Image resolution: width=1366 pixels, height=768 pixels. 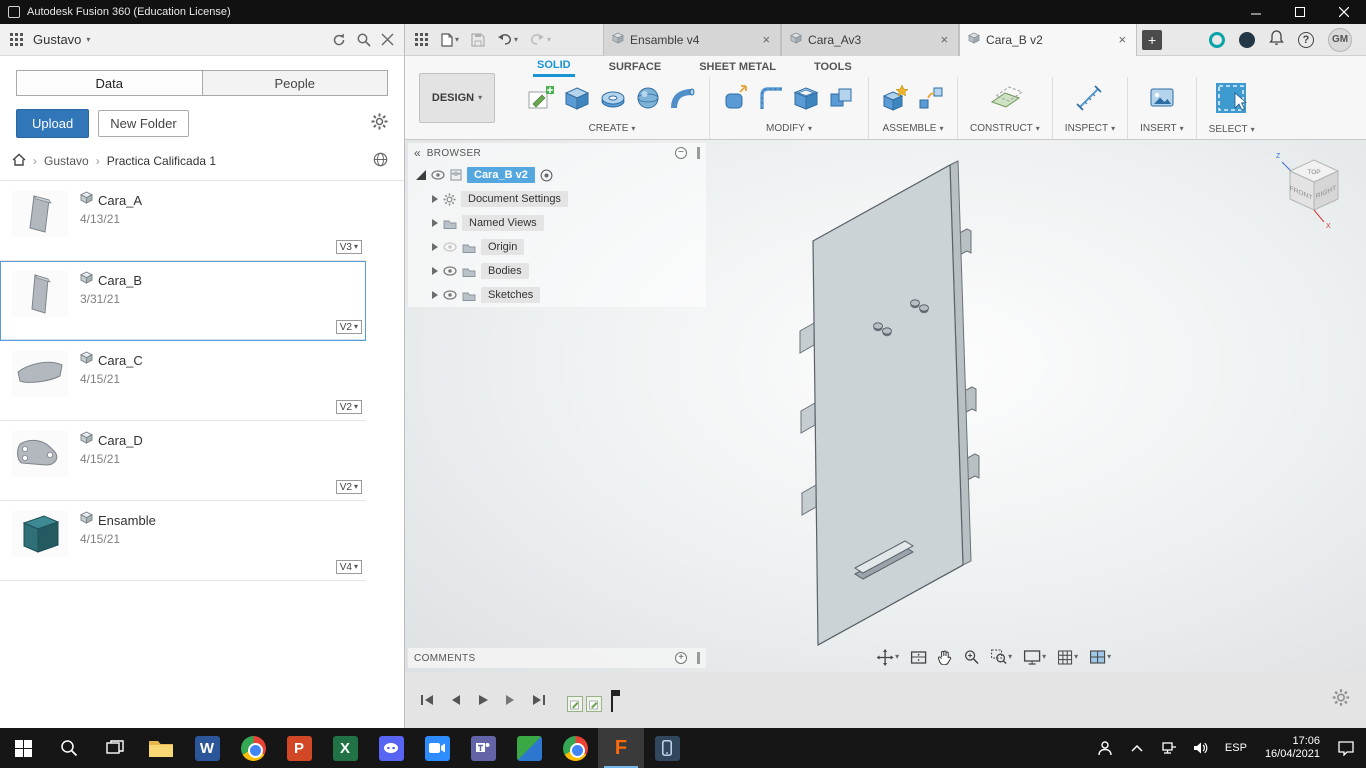 What do you see at coordinates (1034, 657) in the screenshot?
I see `display-settings-icon: ▾` at bounding box center [1034, 657].